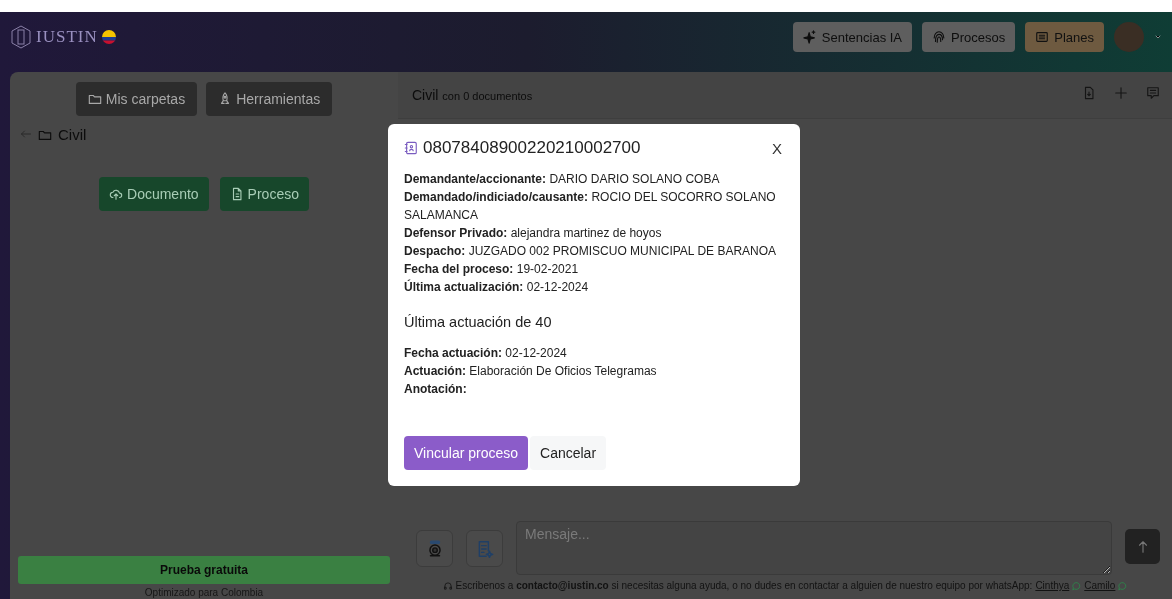 The image size is (1172, 599). I want to click on send-button, so click(1142, 546).